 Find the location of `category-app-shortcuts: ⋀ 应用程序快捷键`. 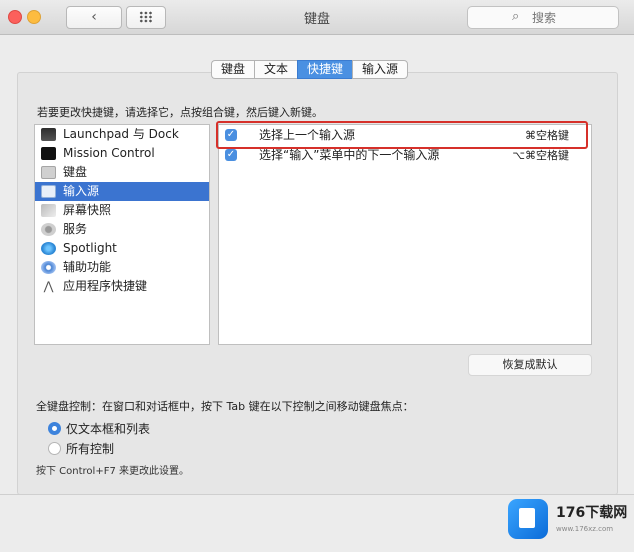

category-app-shortcuts: ⋀ 应用程序快捷键 is located at coordinates (122, 286).